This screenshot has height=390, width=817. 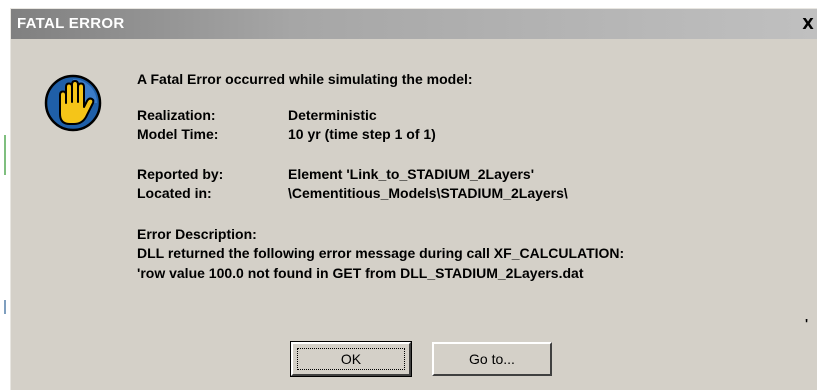 What do you see at coordinates (73, 103) in the screenshot?
I see `stop-hand-icon` at bounding box center [73, 103].